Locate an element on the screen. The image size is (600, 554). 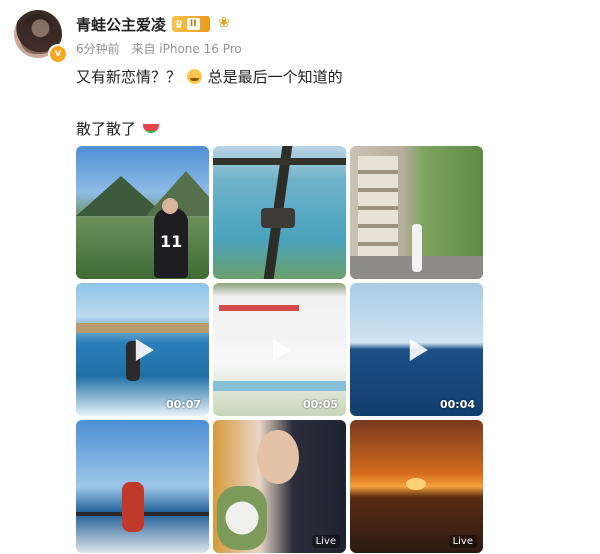
verified-badge-icon: v is located at coordinates (58, 54).